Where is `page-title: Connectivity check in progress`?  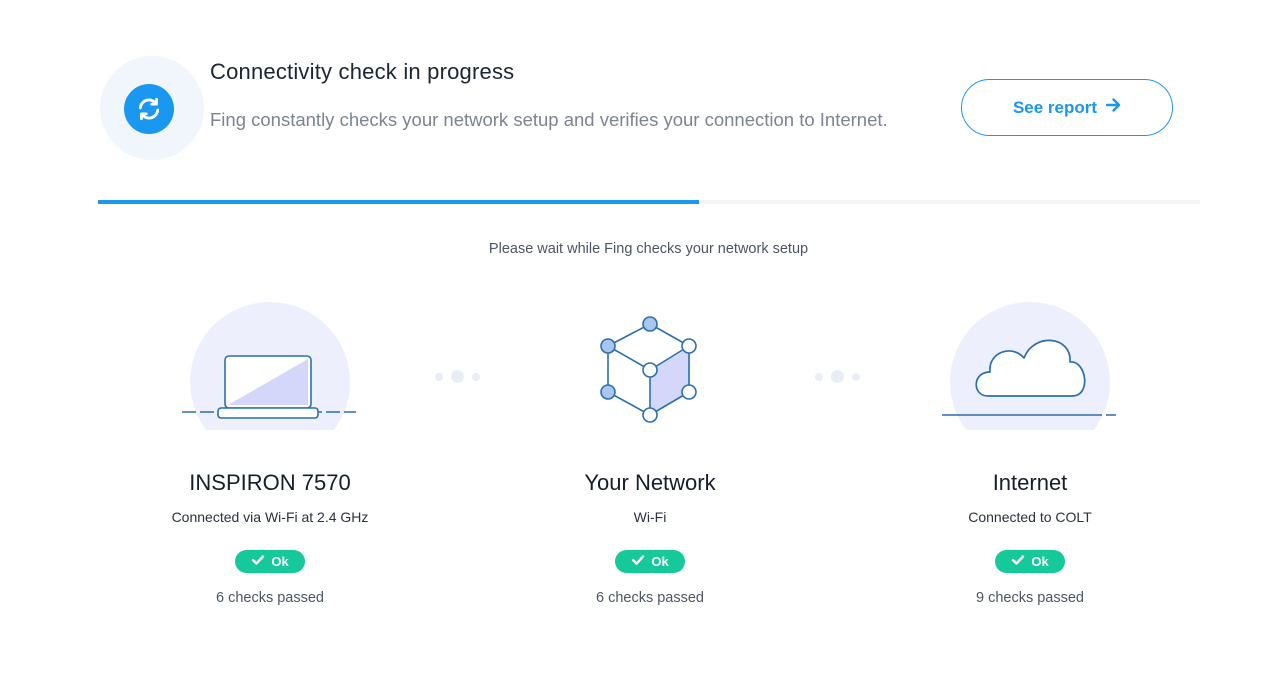 page-title: Connectivity check in progress is located at coordinates (362, 71).